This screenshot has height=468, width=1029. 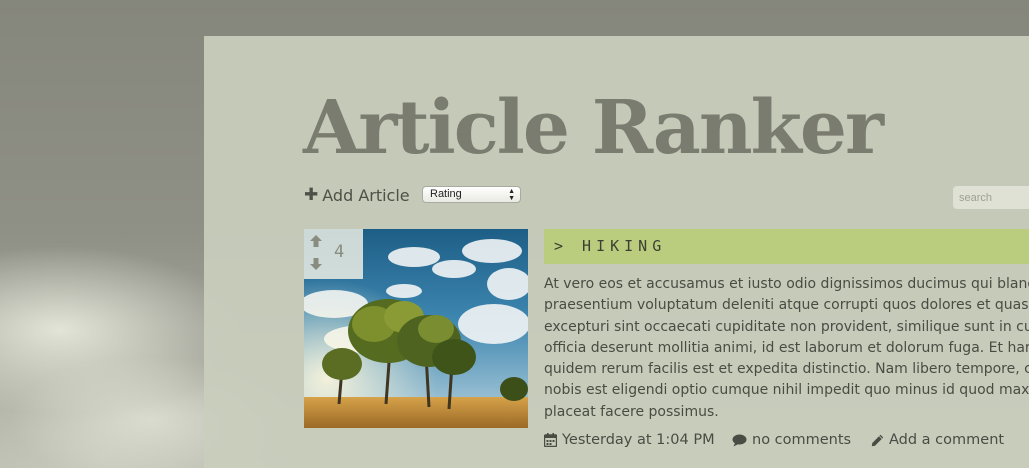 I want to click on add-article-button: ✚ Add Article, so click(x=357, y=195).